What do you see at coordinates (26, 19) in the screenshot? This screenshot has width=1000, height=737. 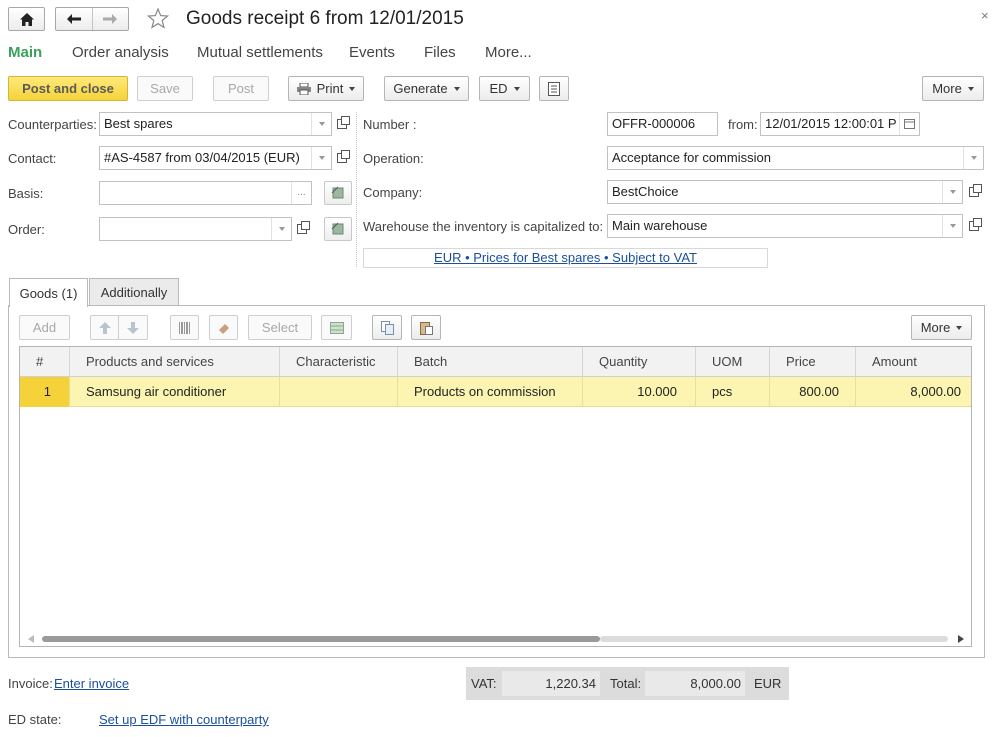 I see `home-button` at bounding box center [26, 19].